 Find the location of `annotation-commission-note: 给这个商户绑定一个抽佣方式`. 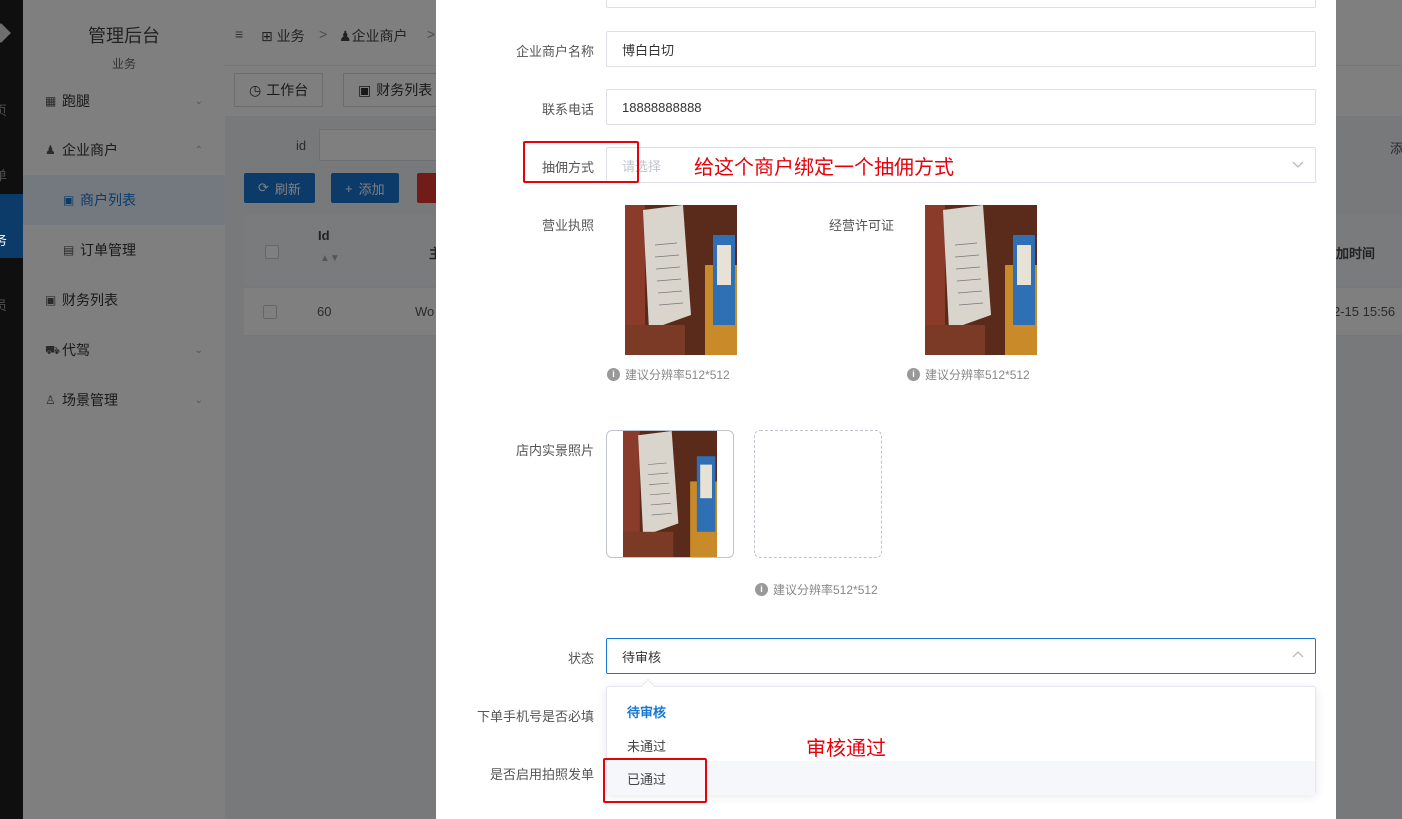

annotation-commission-note: 给这个商户绑定一个抽佣方式 is located at coordinates (824, 168).